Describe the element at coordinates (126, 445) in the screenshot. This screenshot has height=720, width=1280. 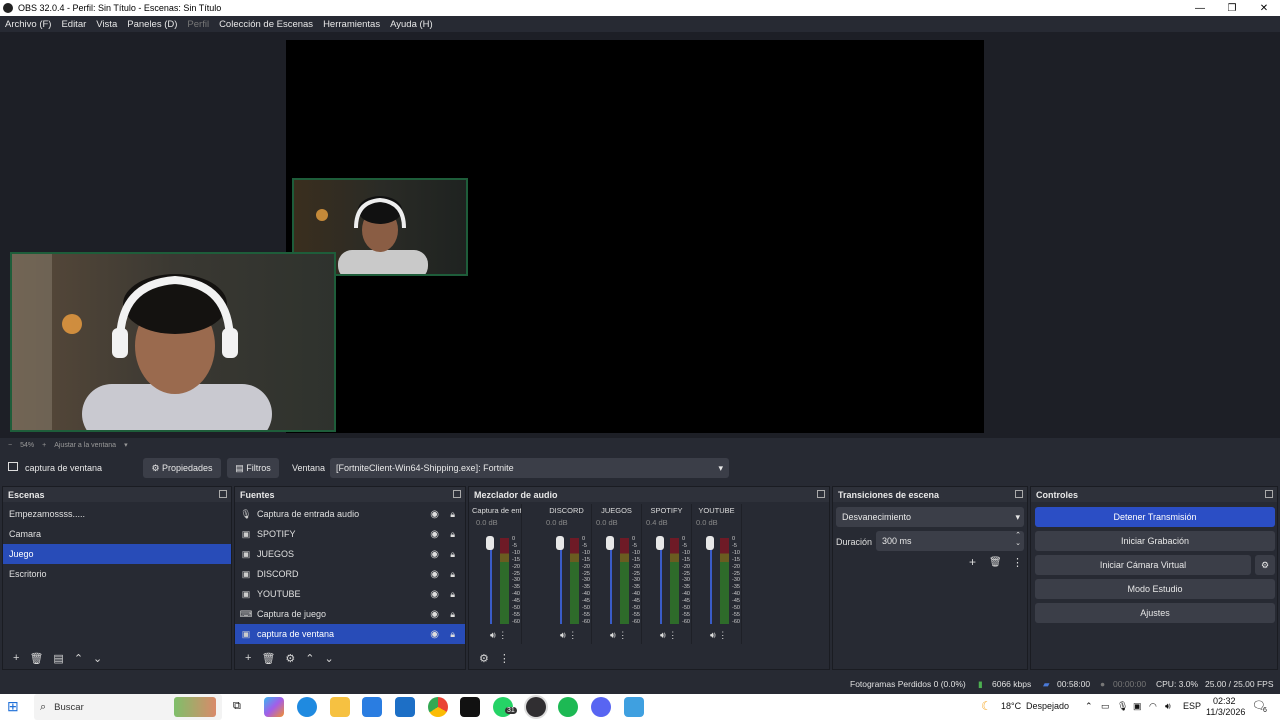
I see `chevron-down-icon: ▾` at that location.